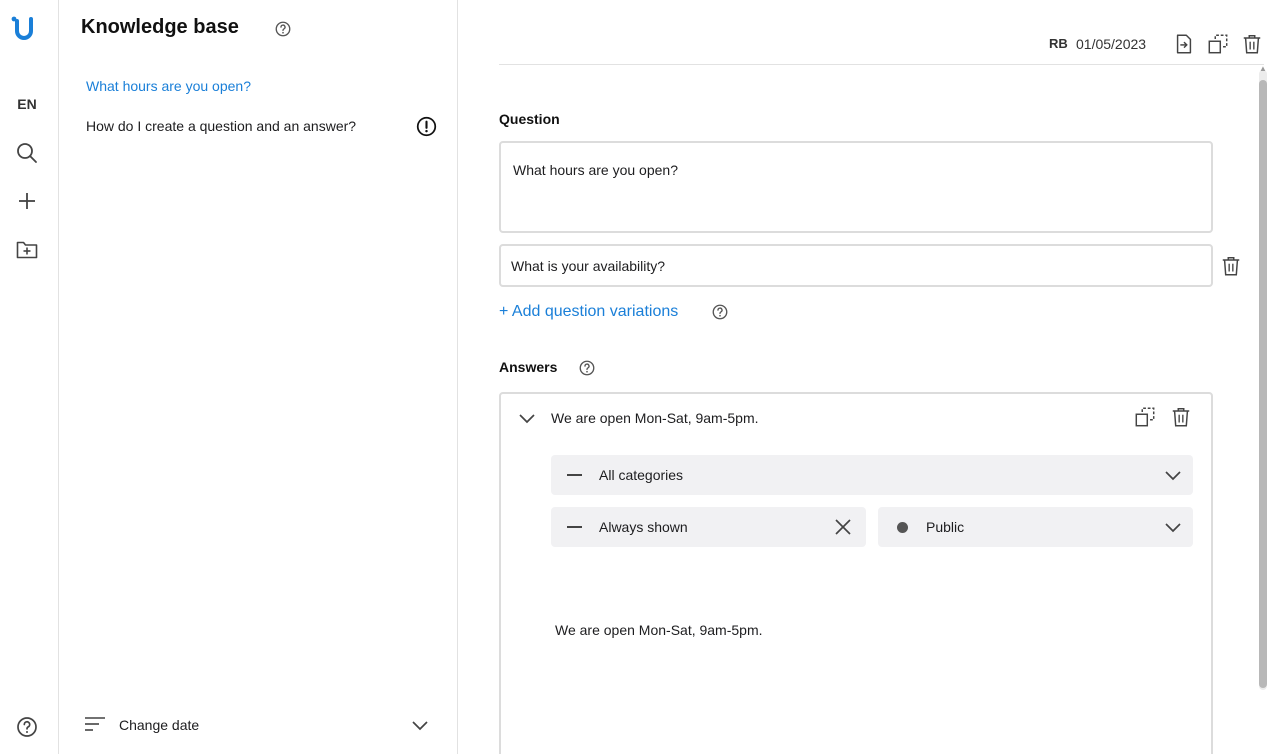 The image size is (1282, 754). I want to click on scroll-up-arrow: ▲, so click(1263, 68).